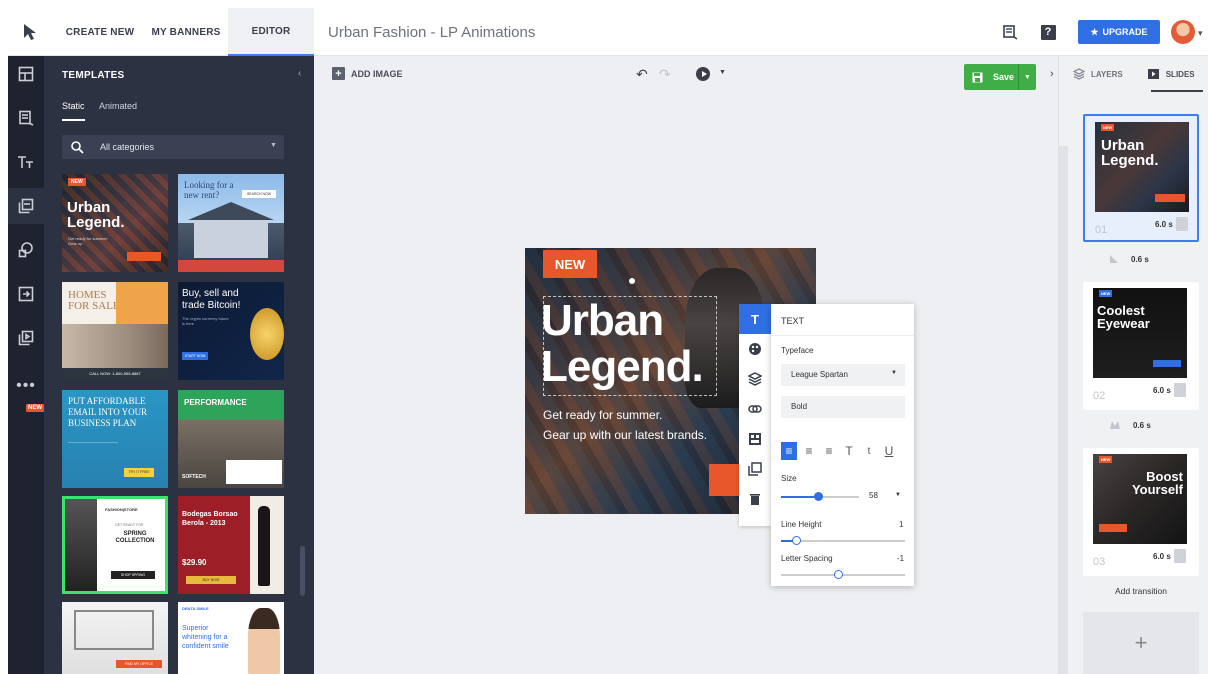  Describe the element at coordinates (100, 32) in the screenshot. I see `nav-create-new: CREATE NEW` at that location.